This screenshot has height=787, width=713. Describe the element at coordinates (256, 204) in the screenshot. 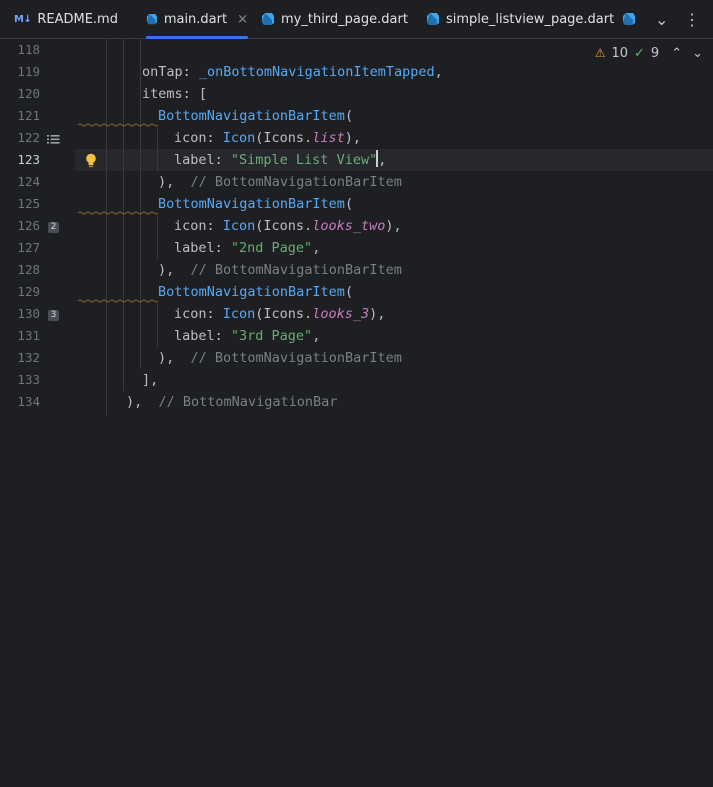

I see `code-line-125: BottomNavigationBarItem(` at that location.